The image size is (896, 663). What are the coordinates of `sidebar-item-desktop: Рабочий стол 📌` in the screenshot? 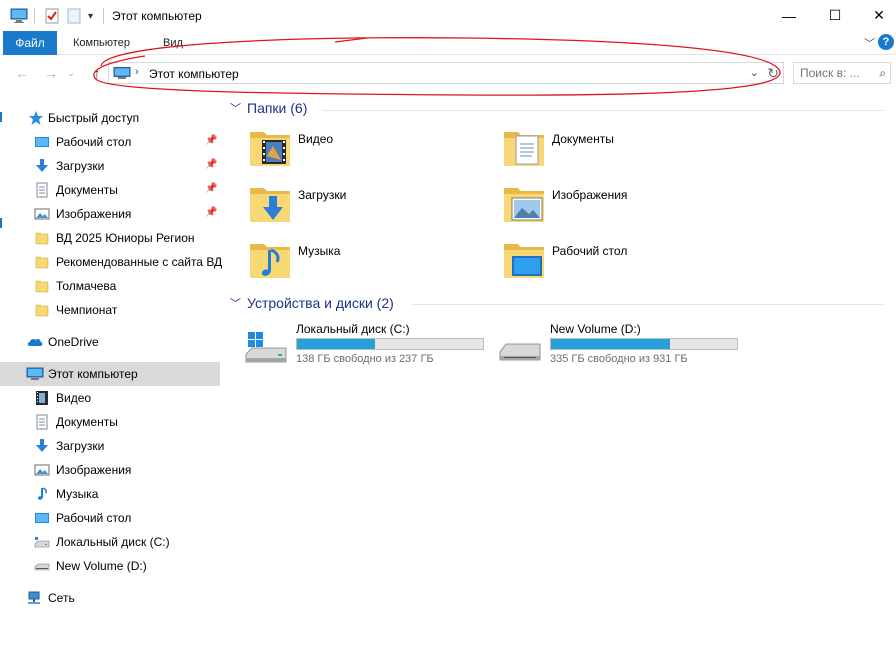 It's located at (110, 142).